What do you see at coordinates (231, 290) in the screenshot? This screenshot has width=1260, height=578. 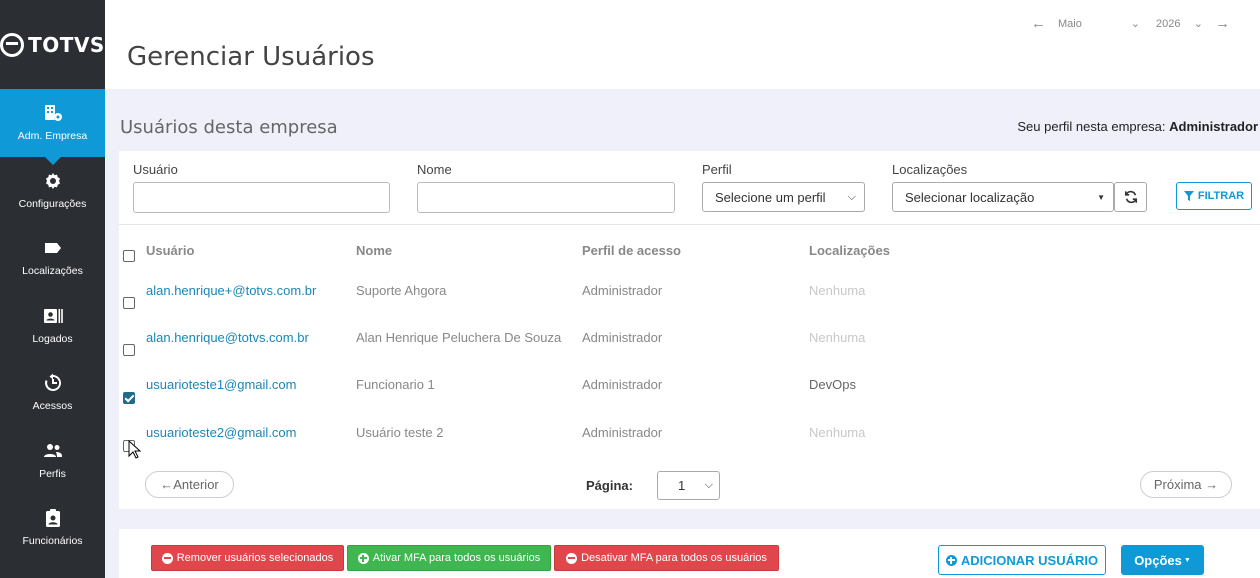 I see `row-email: alan.henrique+@totvs.com.br` at bounding box center [231, 290].